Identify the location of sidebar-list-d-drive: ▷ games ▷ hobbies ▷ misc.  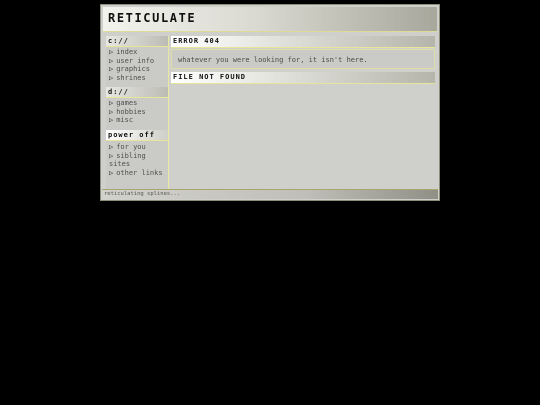
(136, 112).